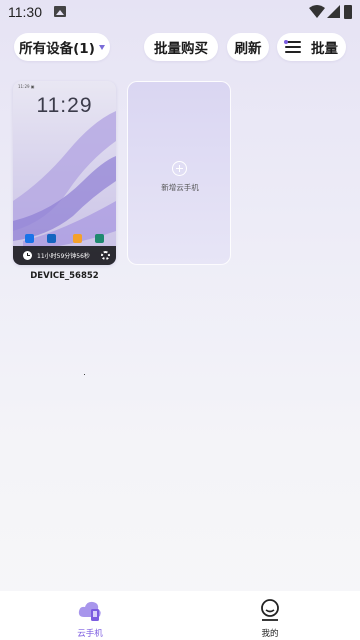 The width and height of the screenshot is (360, 640). I want to click on clock-icon, so click(27, 255).